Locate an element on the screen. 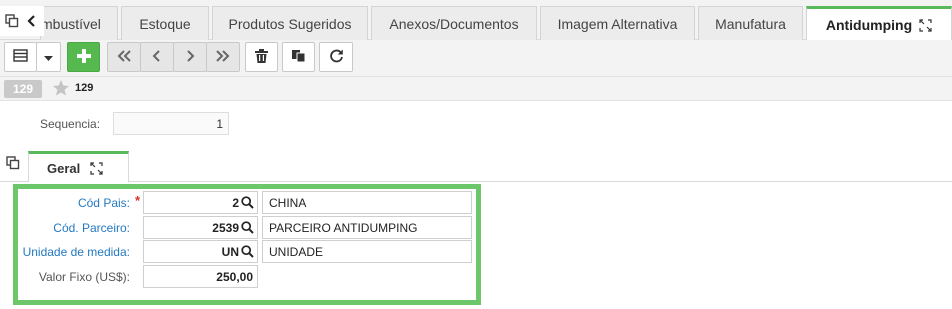 The image size is (952, 309). tab-label: mbustível is located at coordinates (71, 23).